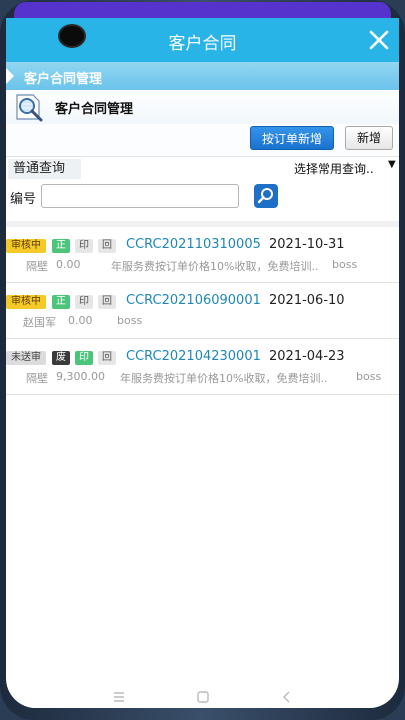 This screenshot has width=405, height=720. Describe the element at coordinates (119, 697) in the screenshot. I see `menu-icon` at that location.